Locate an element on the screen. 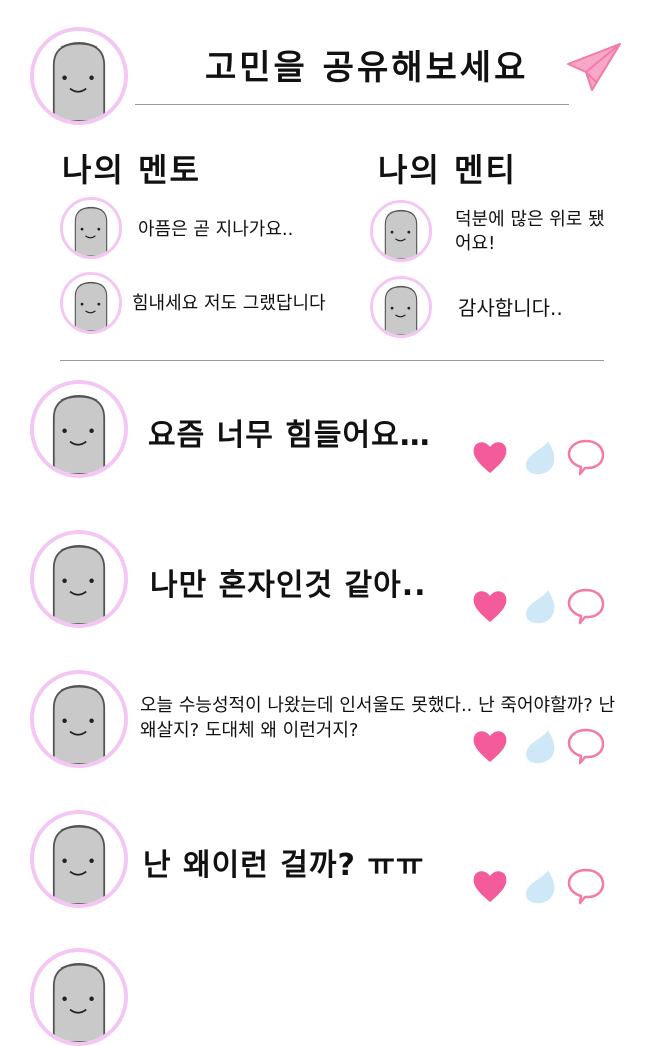 The image size is (649, 1046). mentor-message: 힘내세요 저도 그랬답니다 is located at coordinates (229, 304).